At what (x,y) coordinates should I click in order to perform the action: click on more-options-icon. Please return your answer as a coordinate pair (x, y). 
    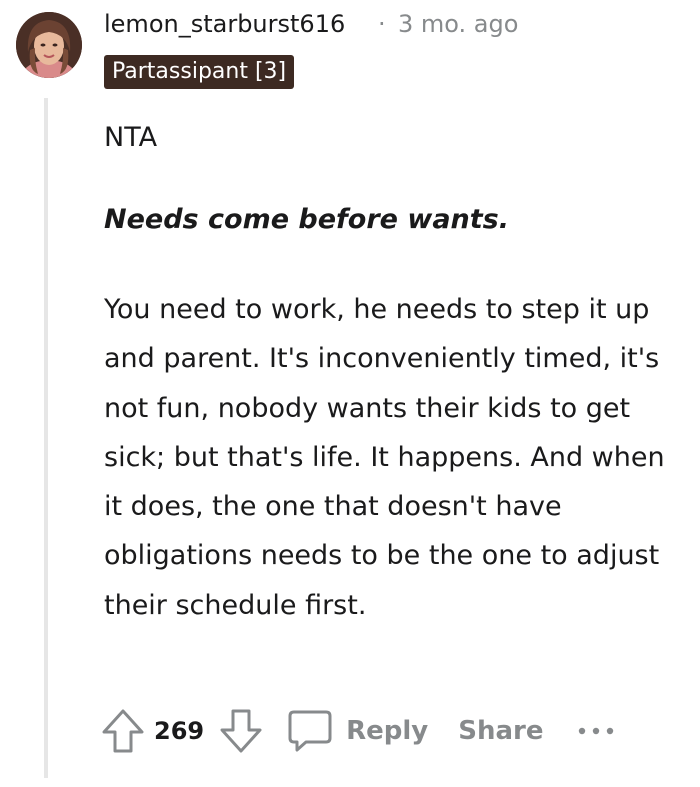
    Looking at the image, I should click on (596, 731).